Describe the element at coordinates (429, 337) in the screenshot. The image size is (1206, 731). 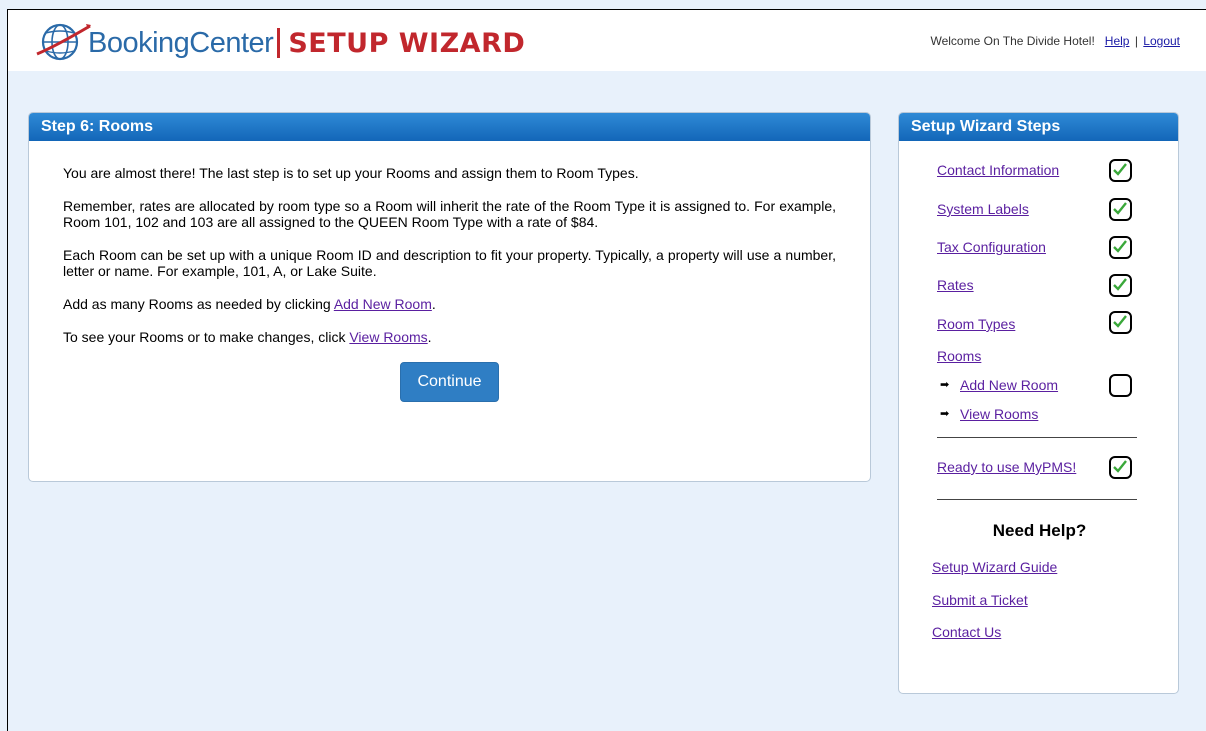
I see `view-rooms-period: .` at that location.